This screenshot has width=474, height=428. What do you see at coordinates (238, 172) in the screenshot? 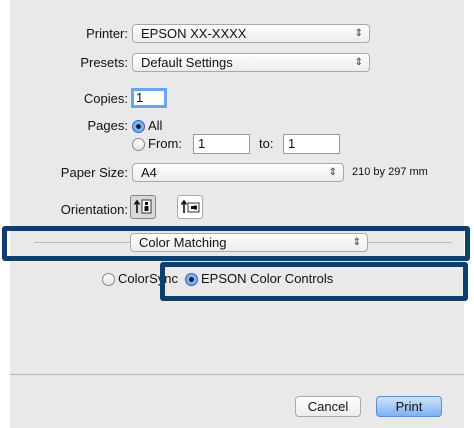
I see `paper-size-popup: A4 ⇕` at bounding box center [238, 172].